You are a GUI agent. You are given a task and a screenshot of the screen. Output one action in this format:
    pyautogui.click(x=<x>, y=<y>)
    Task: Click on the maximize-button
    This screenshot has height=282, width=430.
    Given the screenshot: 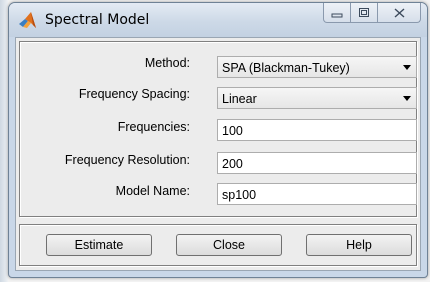 What is the action you would take?
    pyautogui.click(x=364, y=13)
    